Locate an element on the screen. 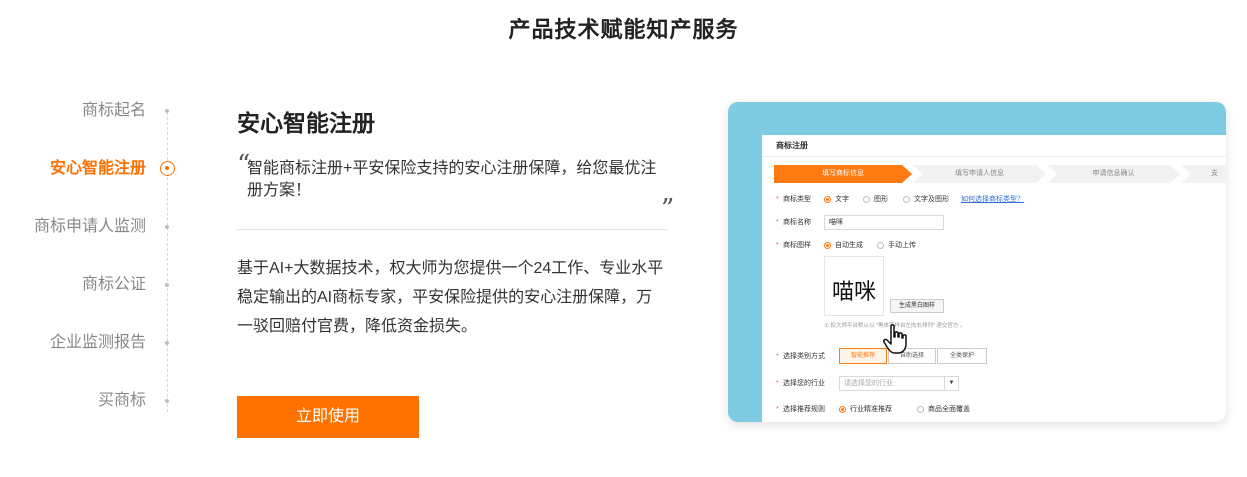 The height and width of the screenshot is (477, 1247). radio-industry-precise is located at coordinates (842, 409).